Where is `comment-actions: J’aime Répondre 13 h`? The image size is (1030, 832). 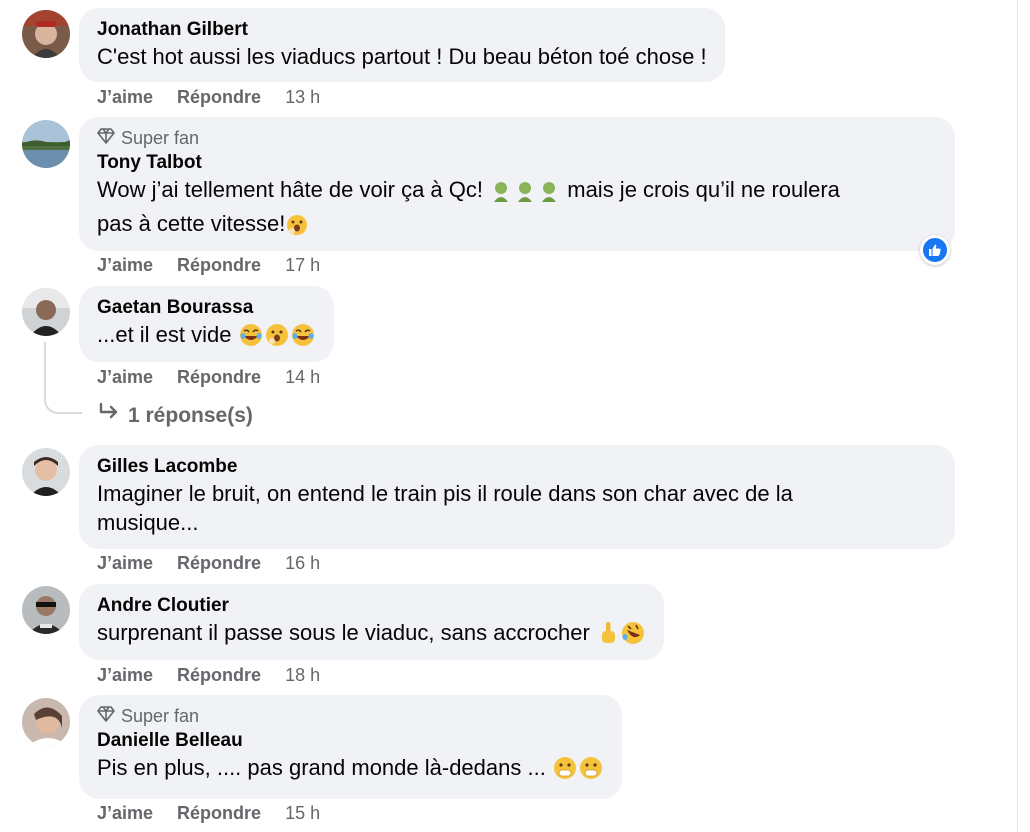
comment-actions: J’aime Répondre 13 h is located at coordinates (208, 97).